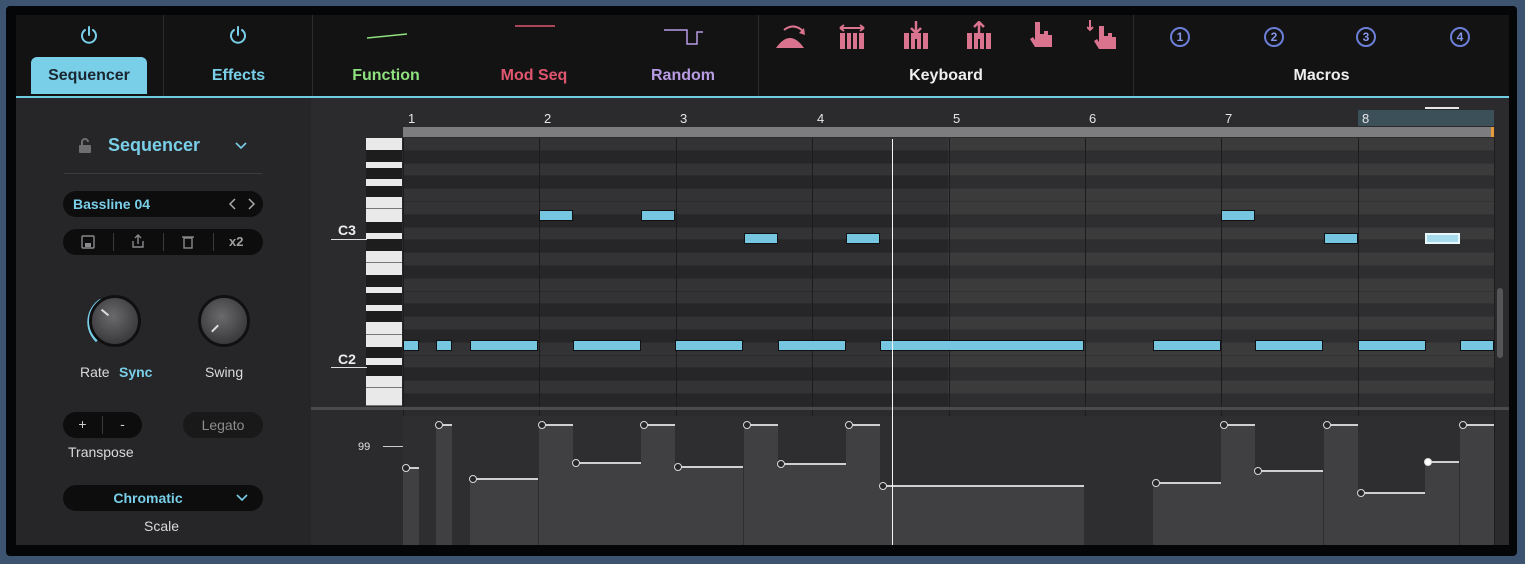  Describe the element at coordinates (683, 37) in the screenshot. I see `random-step-icon` at that location.